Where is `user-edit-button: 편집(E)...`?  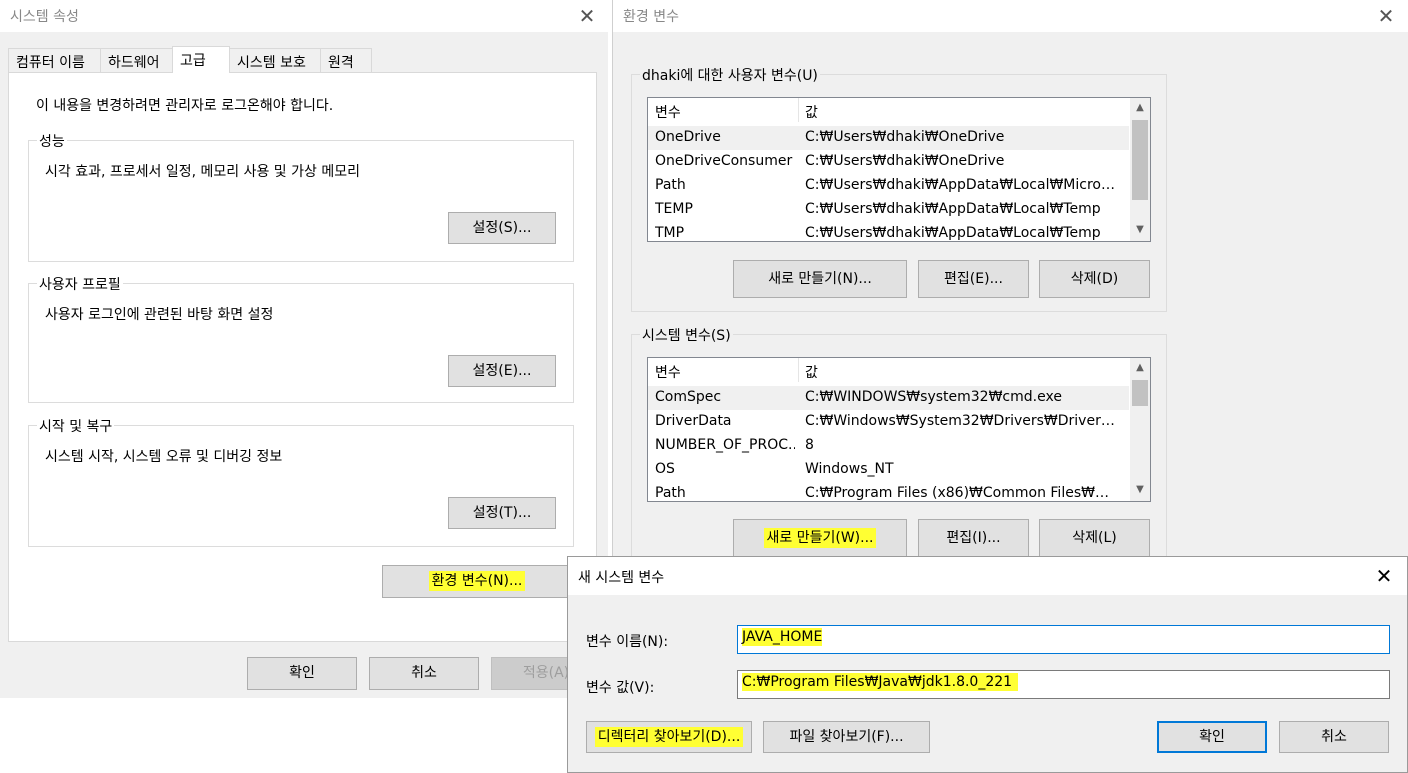
user-edit-button: 편집(E)... is located at coordinates (973, 279).